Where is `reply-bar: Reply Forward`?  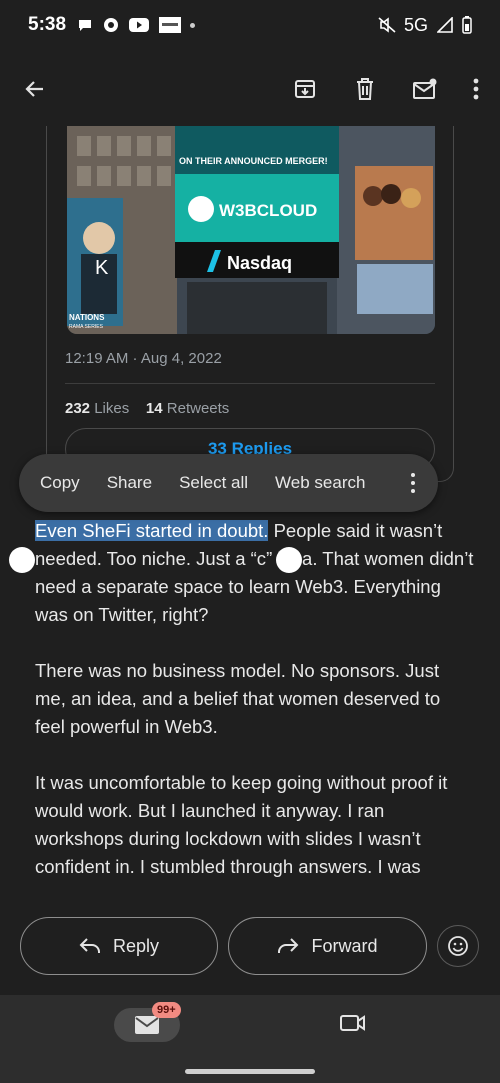
reply-bar: Reply Forward is located at coordinates (250, 947).